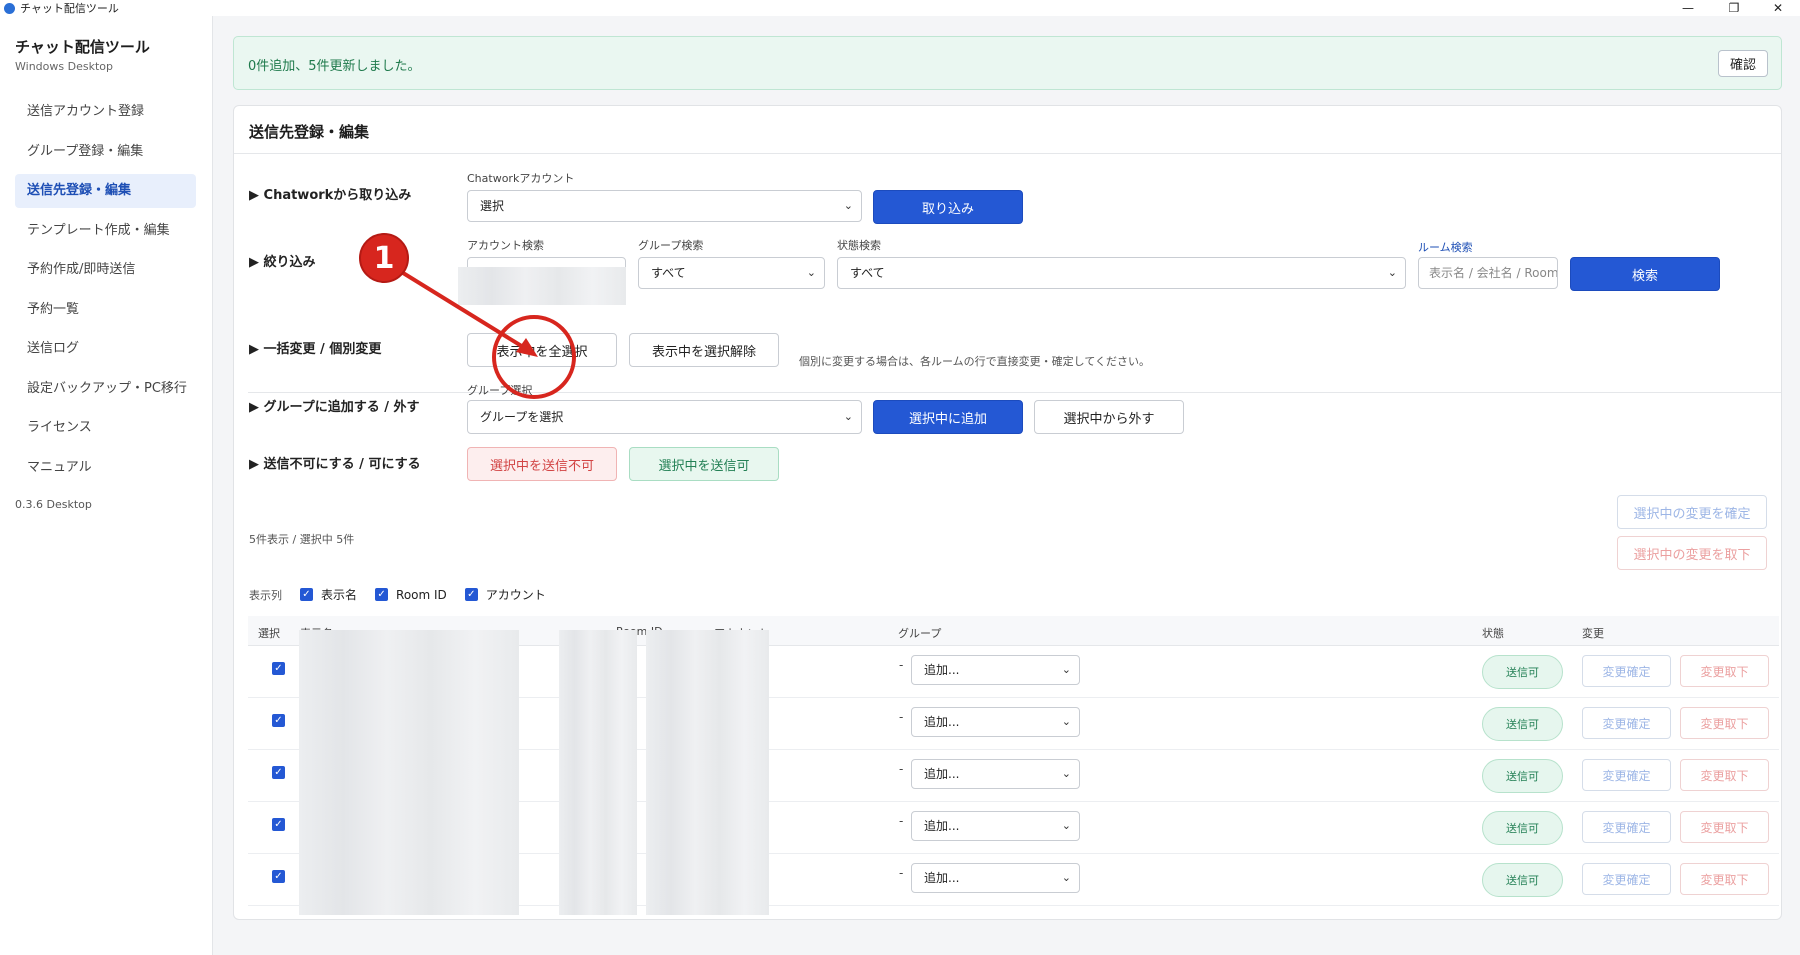 The height and width of the screenshot is (955, 1800). What do you see at coordinates (384, 258) in the screenshot?
I see `annotation-marker: 1` at bounding box center [384, 258].